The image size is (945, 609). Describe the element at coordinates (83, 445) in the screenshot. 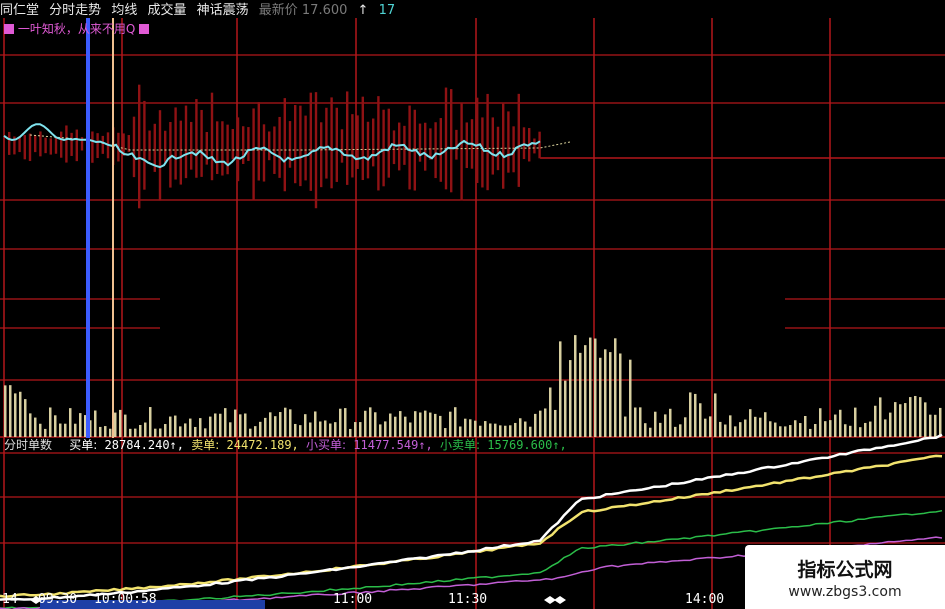

I see `buy-label: 买单:` at that location.